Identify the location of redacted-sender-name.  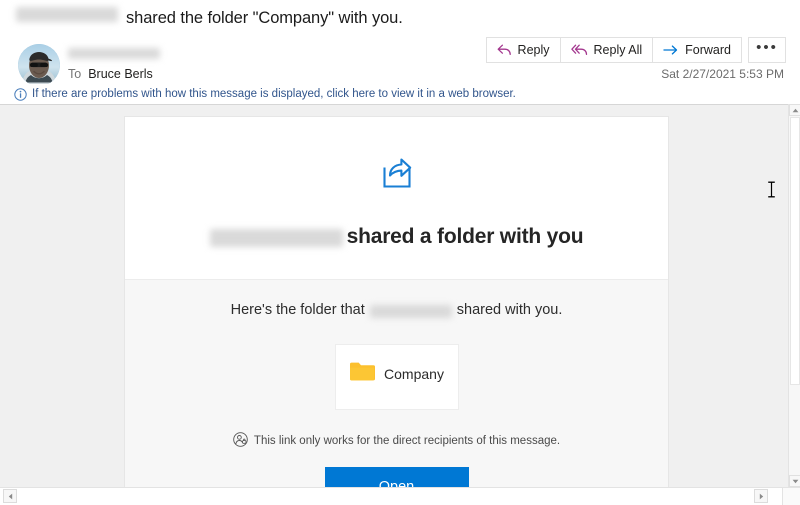
(114, 53).